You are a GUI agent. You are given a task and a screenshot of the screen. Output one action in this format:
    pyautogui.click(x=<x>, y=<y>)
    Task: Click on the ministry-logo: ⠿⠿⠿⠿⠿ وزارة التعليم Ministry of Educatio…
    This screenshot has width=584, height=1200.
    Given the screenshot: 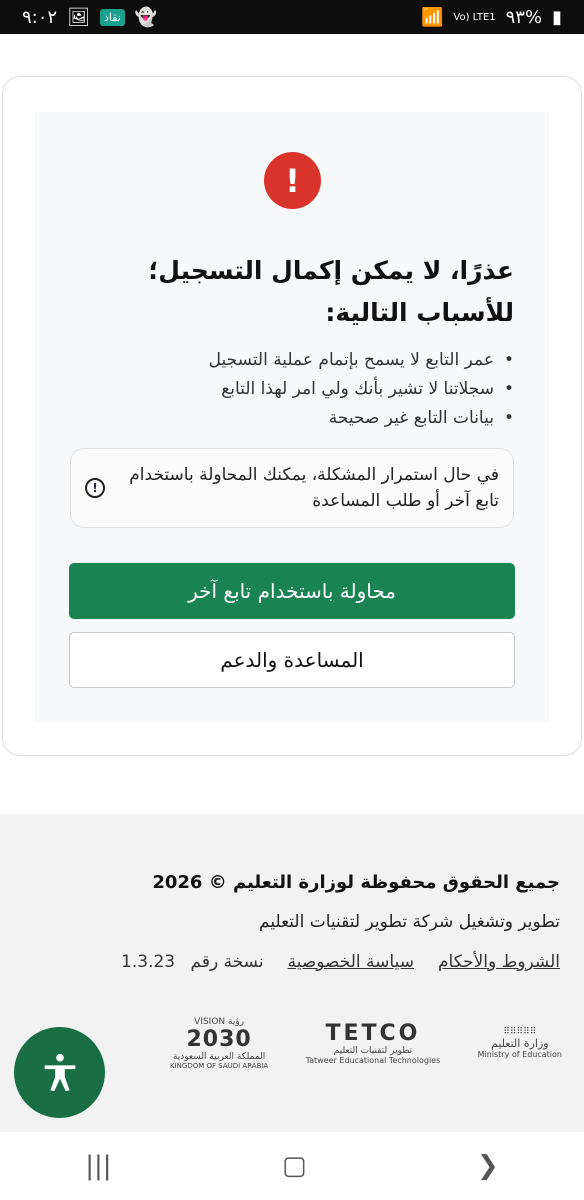 What is the action you would take?
    pyautogui.click(x=519, y=1043)
    